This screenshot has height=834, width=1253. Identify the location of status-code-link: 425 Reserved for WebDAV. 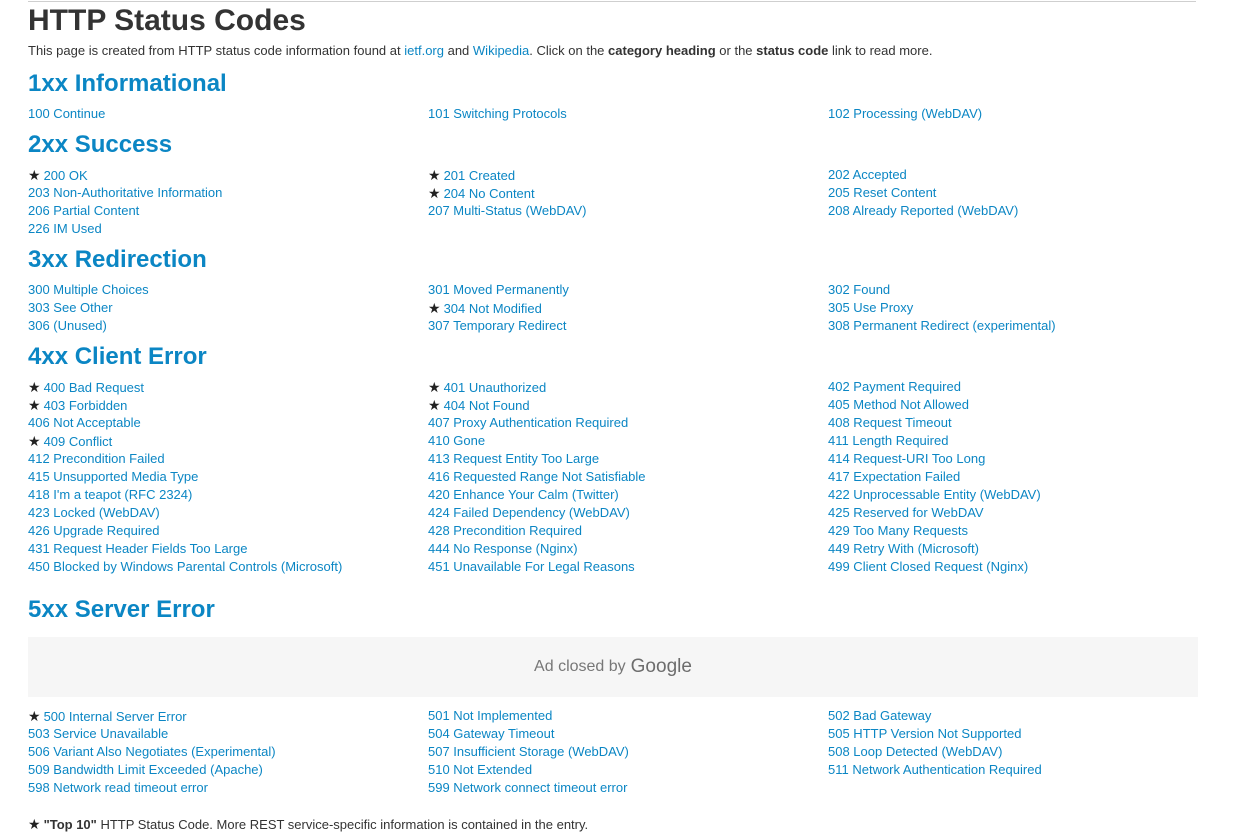
(906, 512).